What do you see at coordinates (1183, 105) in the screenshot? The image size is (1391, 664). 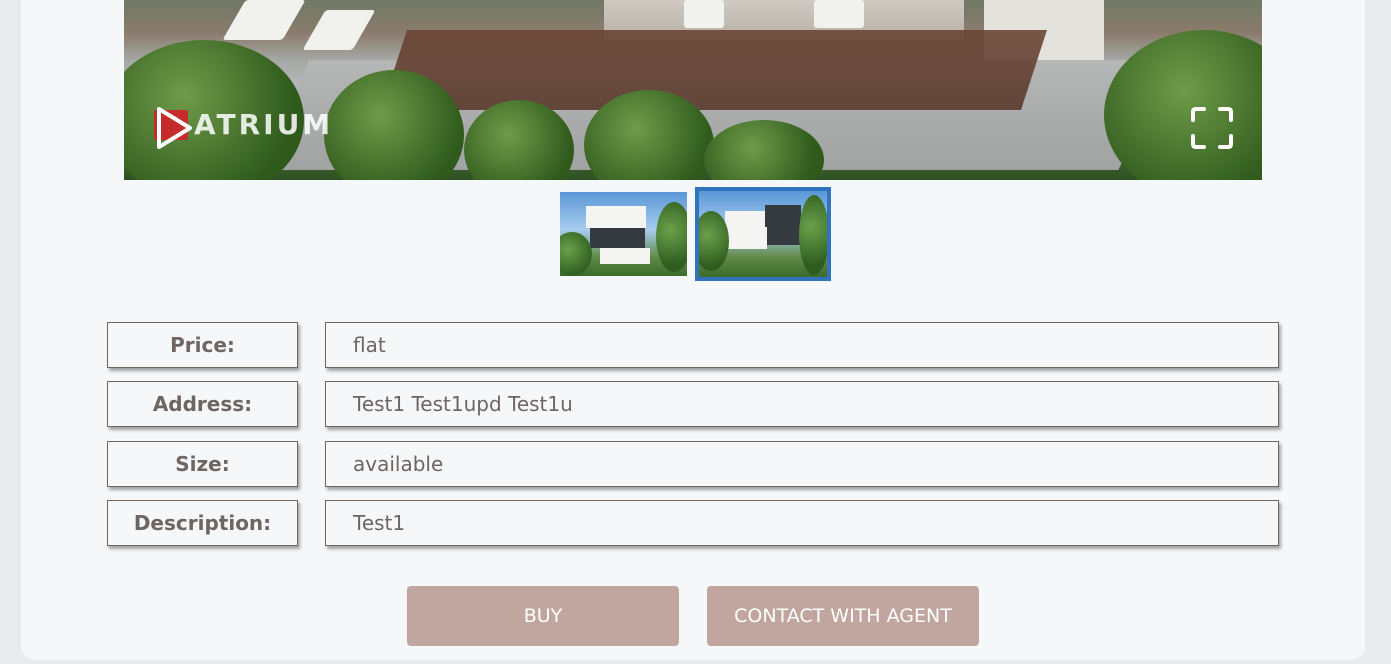 I see `bush` at bounding box center [1183, 105].